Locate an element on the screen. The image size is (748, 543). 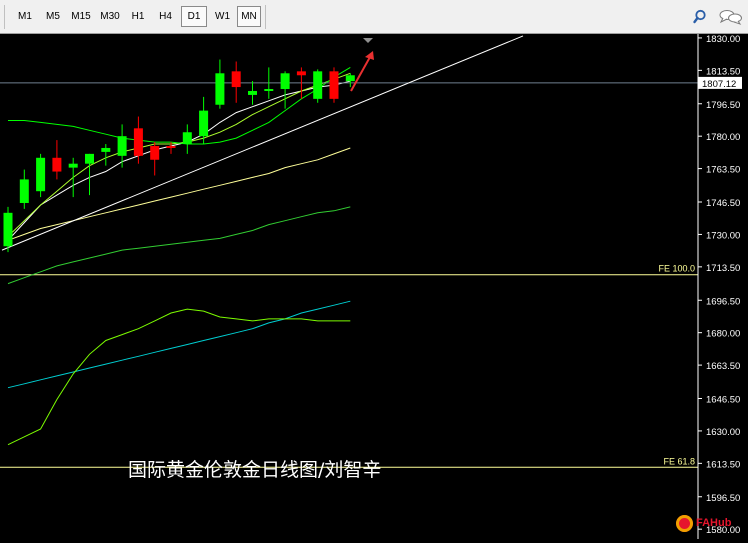
search-icon is located at coordinates (702, 17).